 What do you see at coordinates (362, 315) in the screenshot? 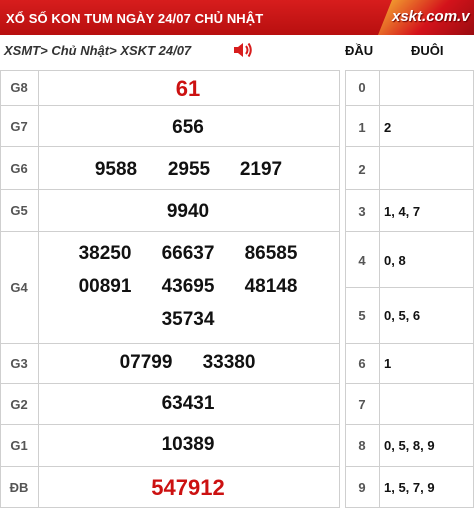
I see `dau-cell: 5` at bounding box center [362, 315].